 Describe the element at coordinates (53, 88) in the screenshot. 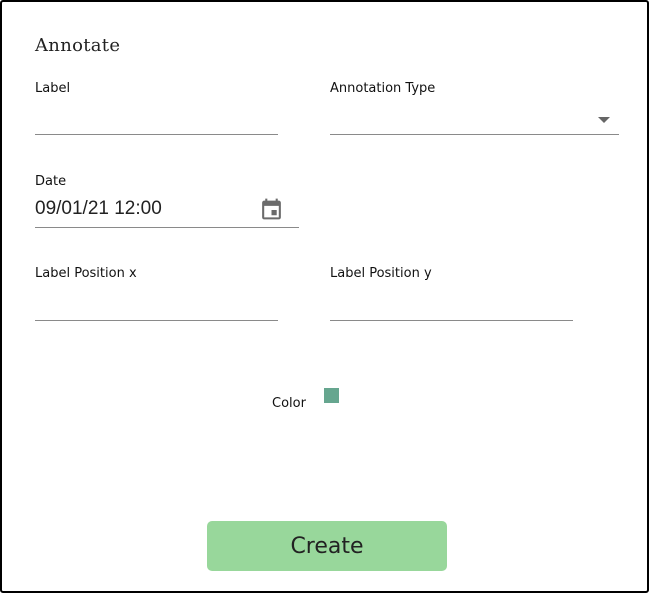

I see `label-field-label: Label` at that location.